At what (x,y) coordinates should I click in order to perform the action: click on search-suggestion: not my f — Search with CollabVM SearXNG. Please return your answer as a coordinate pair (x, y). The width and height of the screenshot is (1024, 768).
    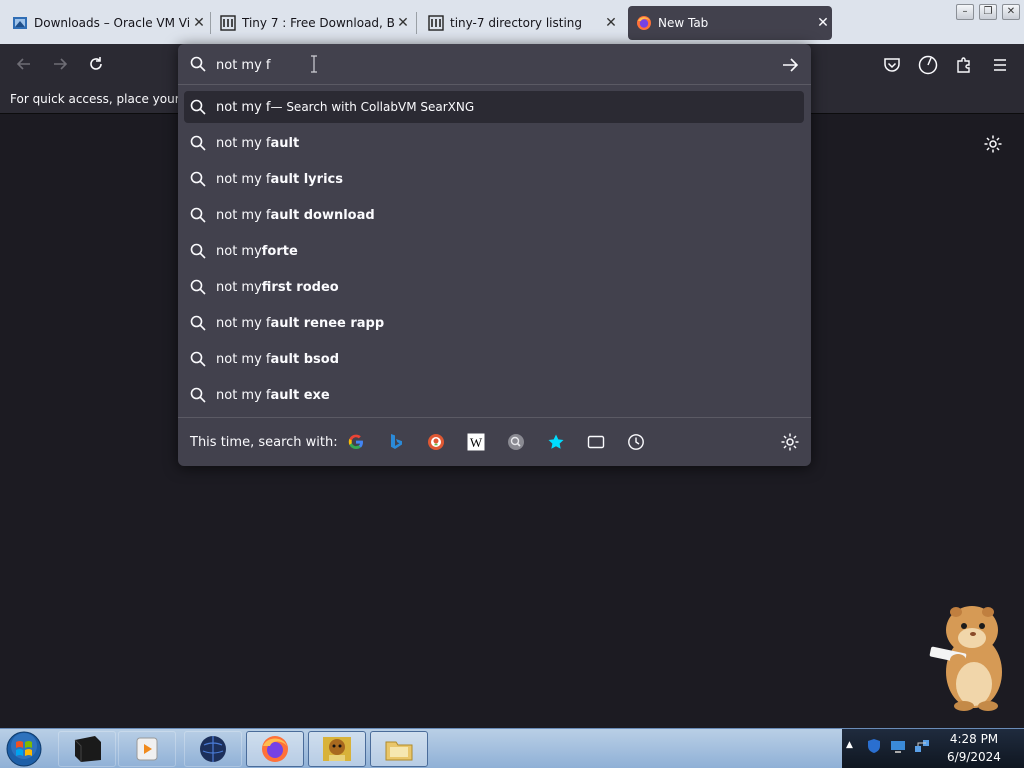
    Looking at the image, I should click on (494, 107).